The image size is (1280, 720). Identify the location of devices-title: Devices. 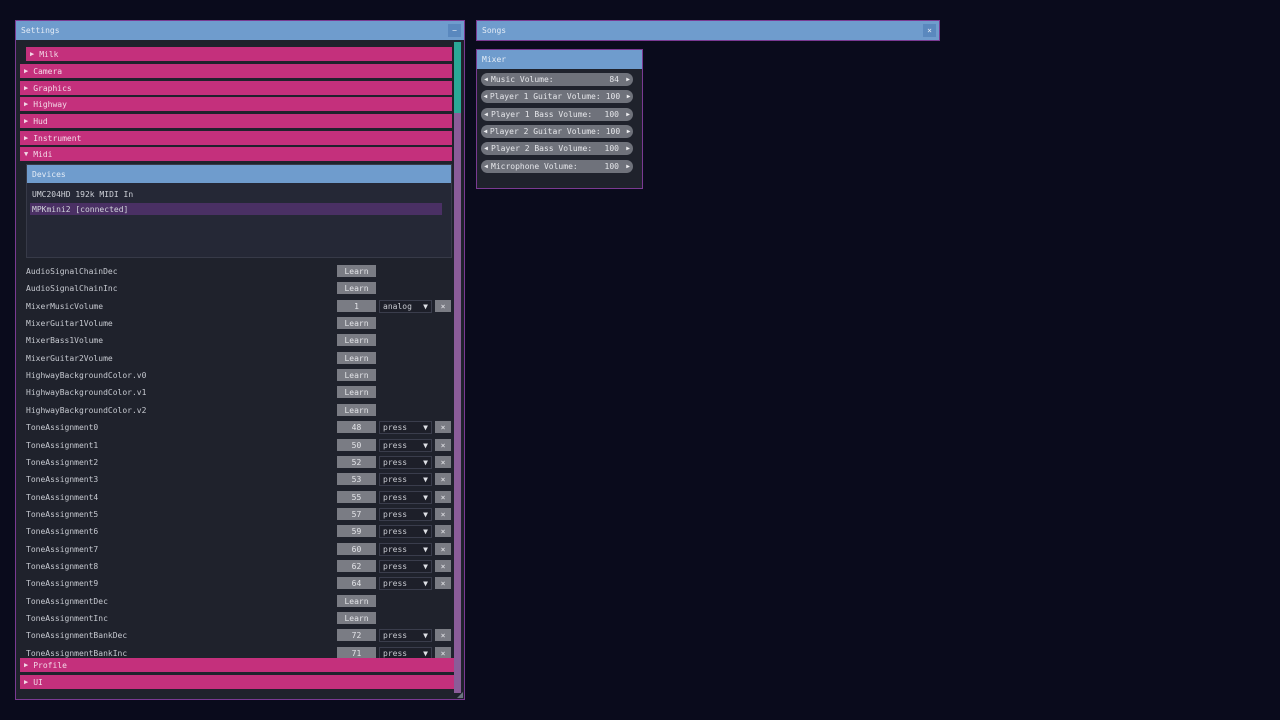
(239, 174).